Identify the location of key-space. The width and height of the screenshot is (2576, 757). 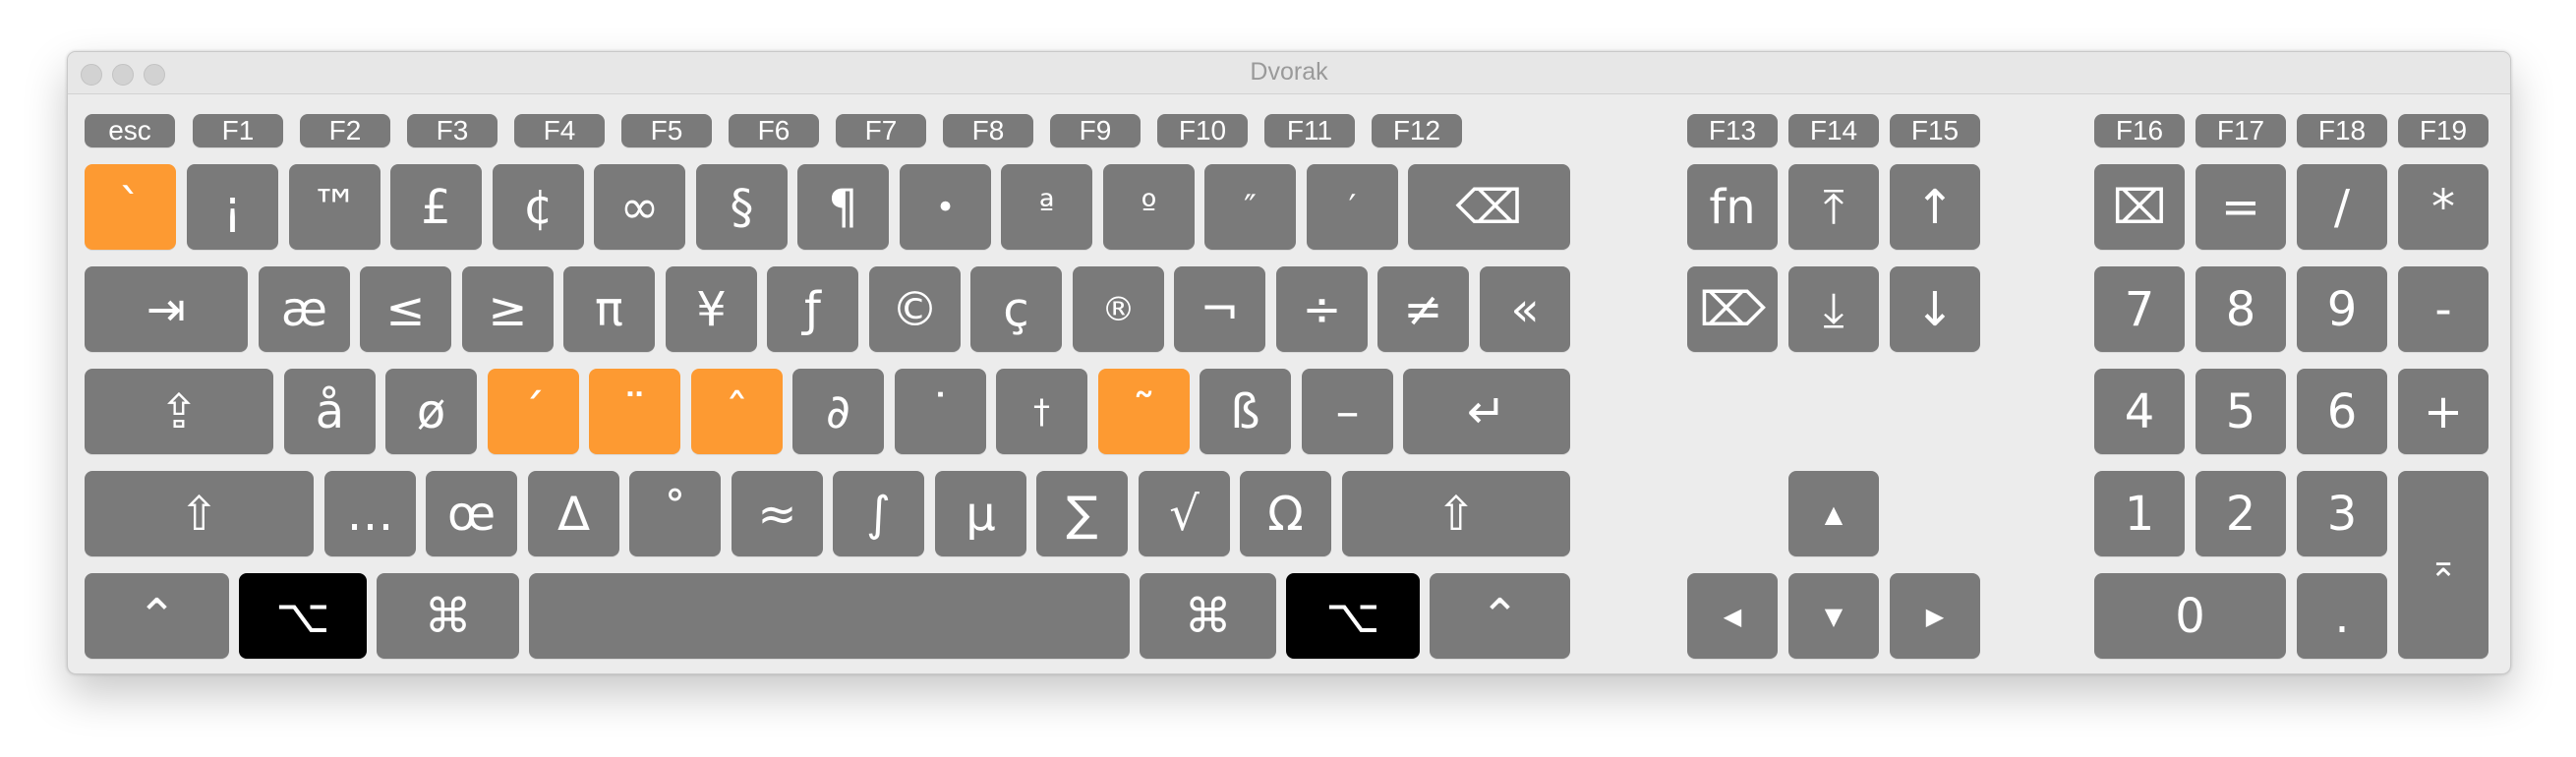
(829, 616).